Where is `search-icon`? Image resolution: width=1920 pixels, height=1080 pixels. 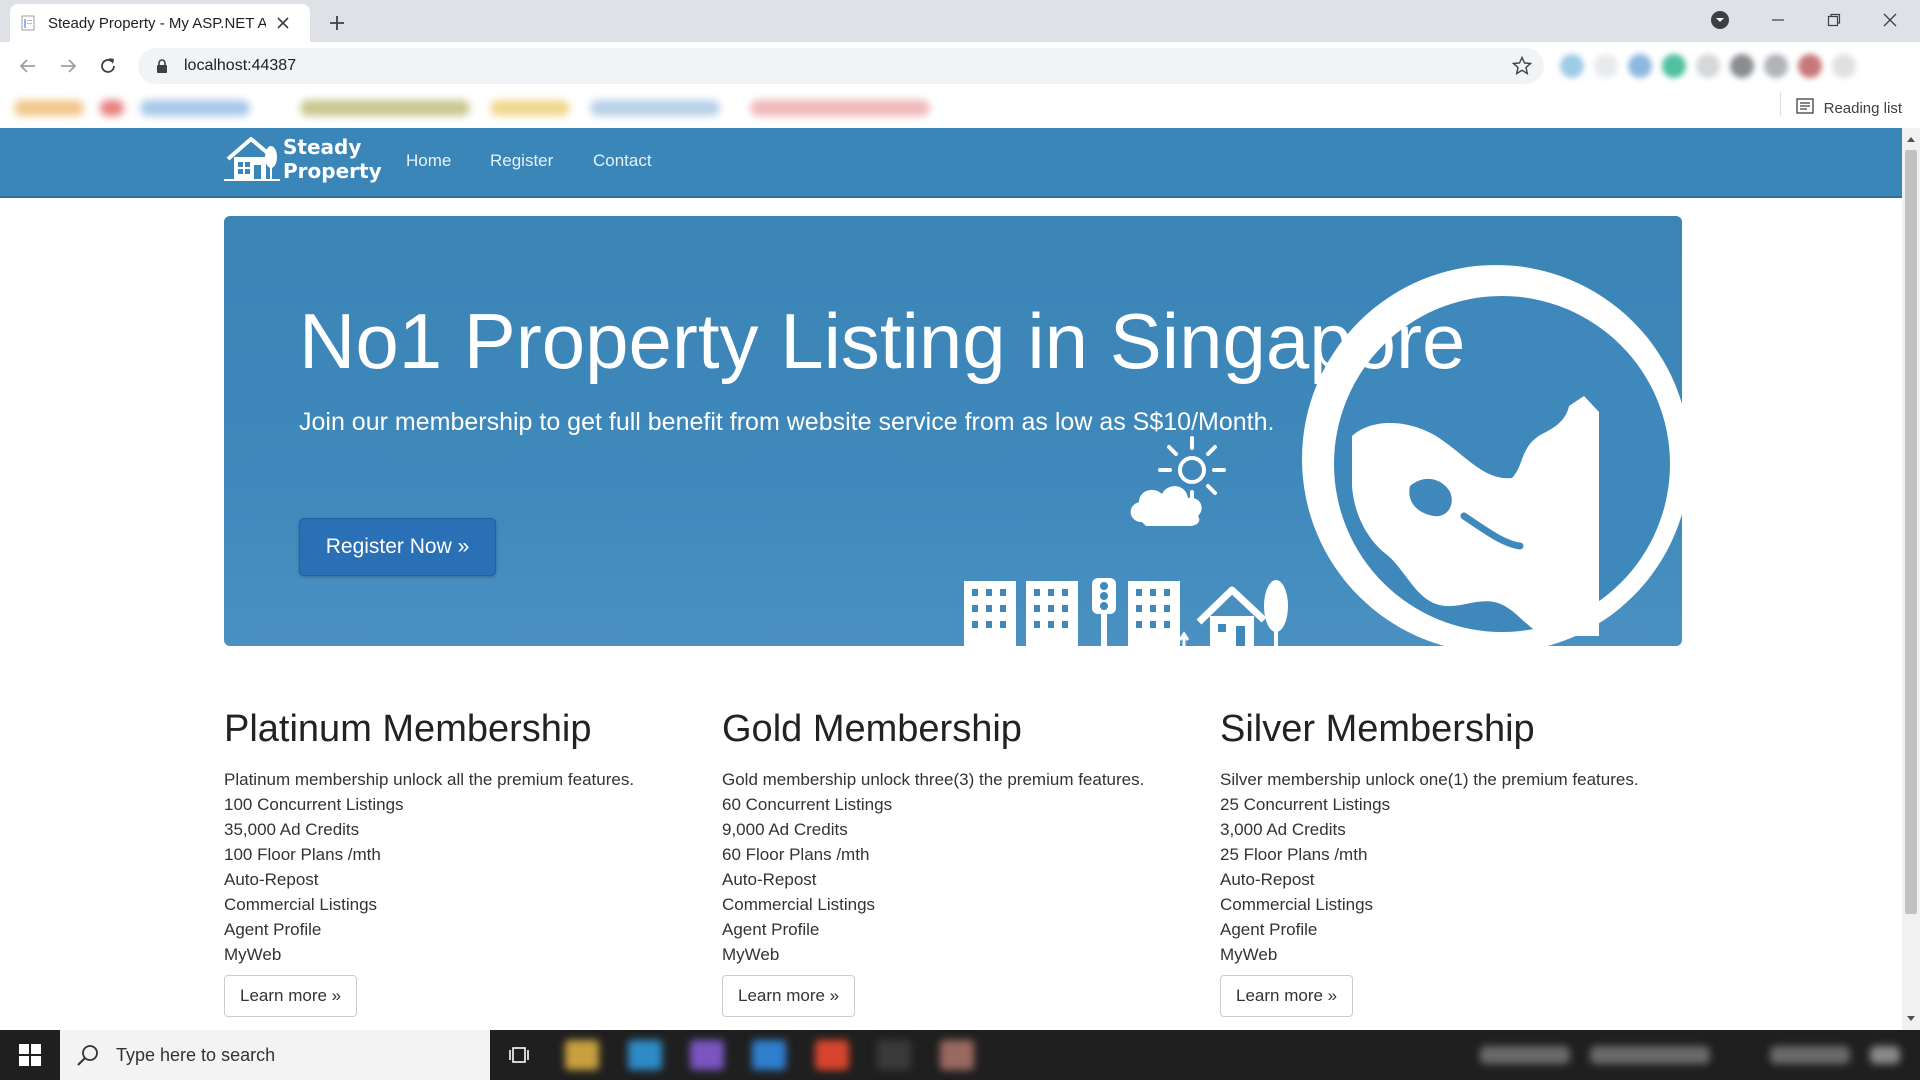 search-icon is located at coordinates (91, 1055).